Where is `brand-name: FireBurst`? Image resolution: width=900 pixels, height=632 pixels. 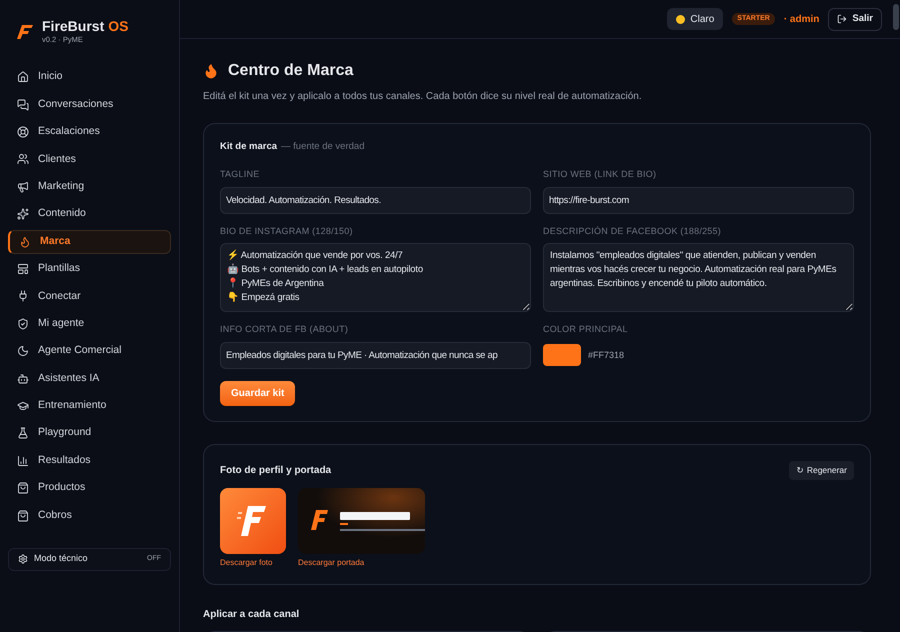 brand-name: FireBurst is located at coordinates (73, 26).